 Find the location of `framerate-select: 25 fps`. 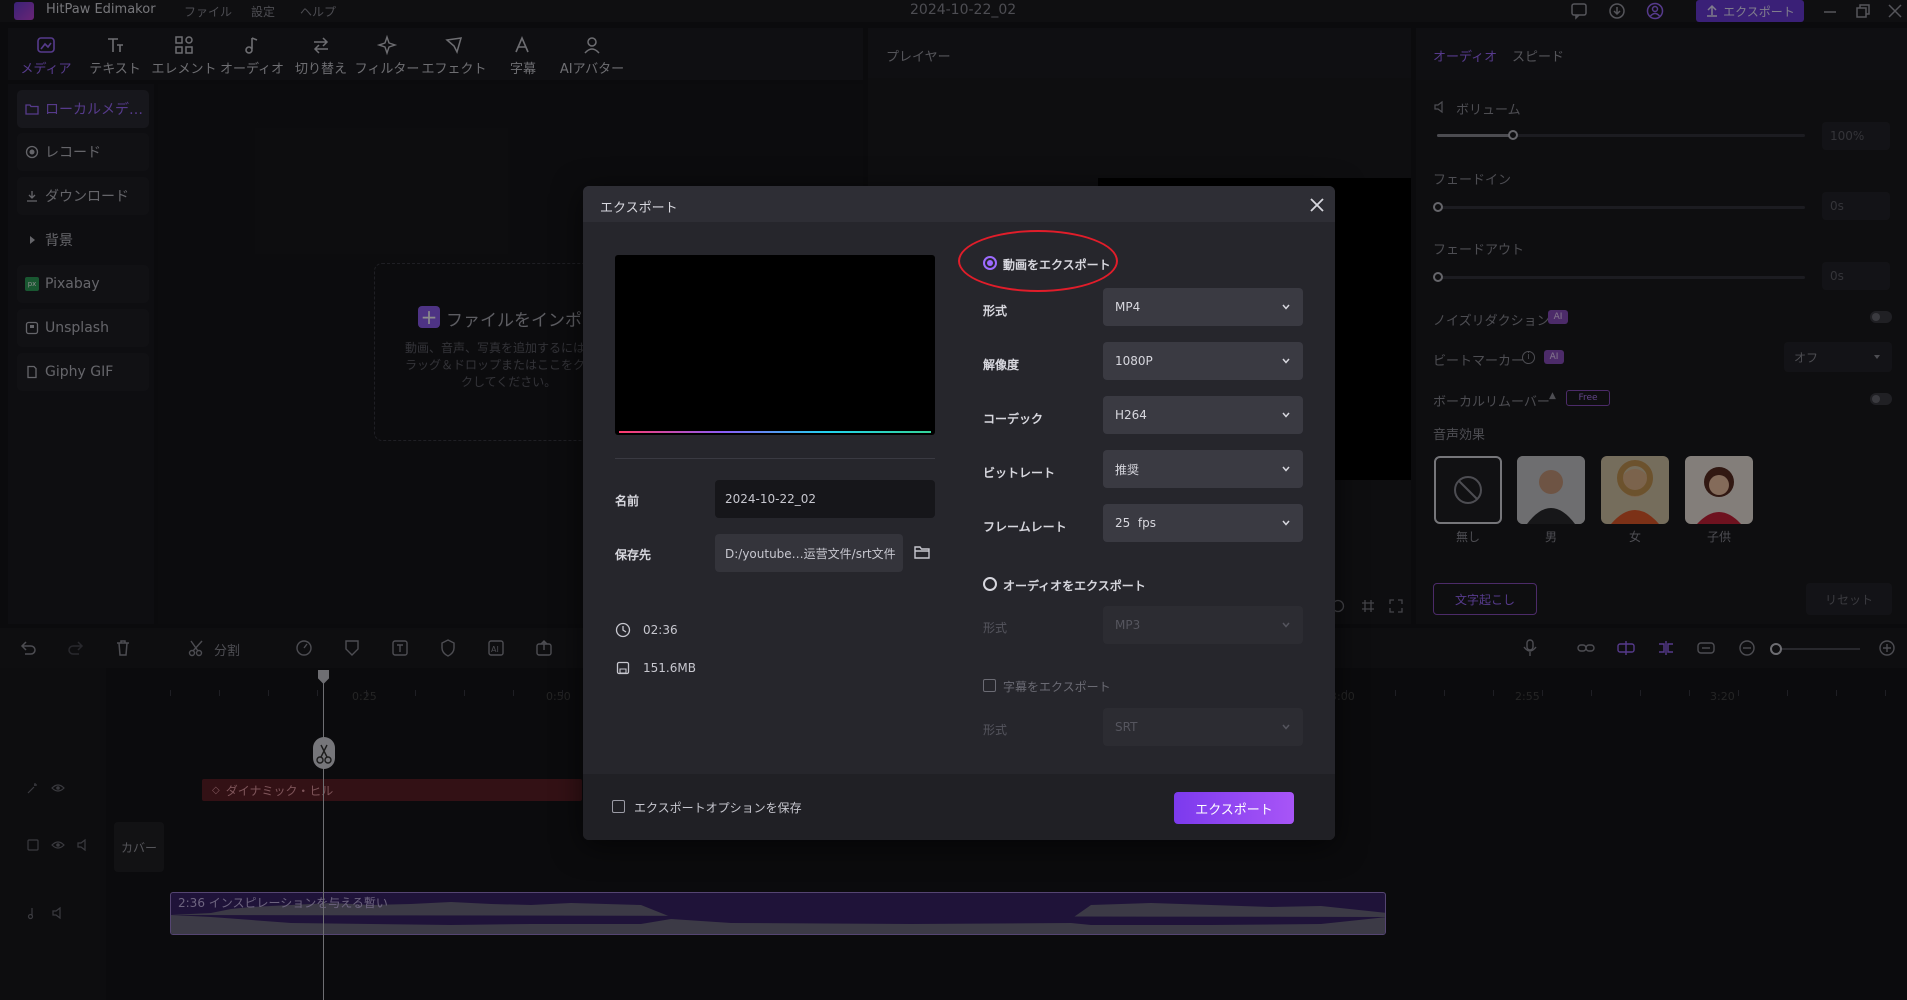

framerate-select: 25 fps is located at coordinates (1203, 523).